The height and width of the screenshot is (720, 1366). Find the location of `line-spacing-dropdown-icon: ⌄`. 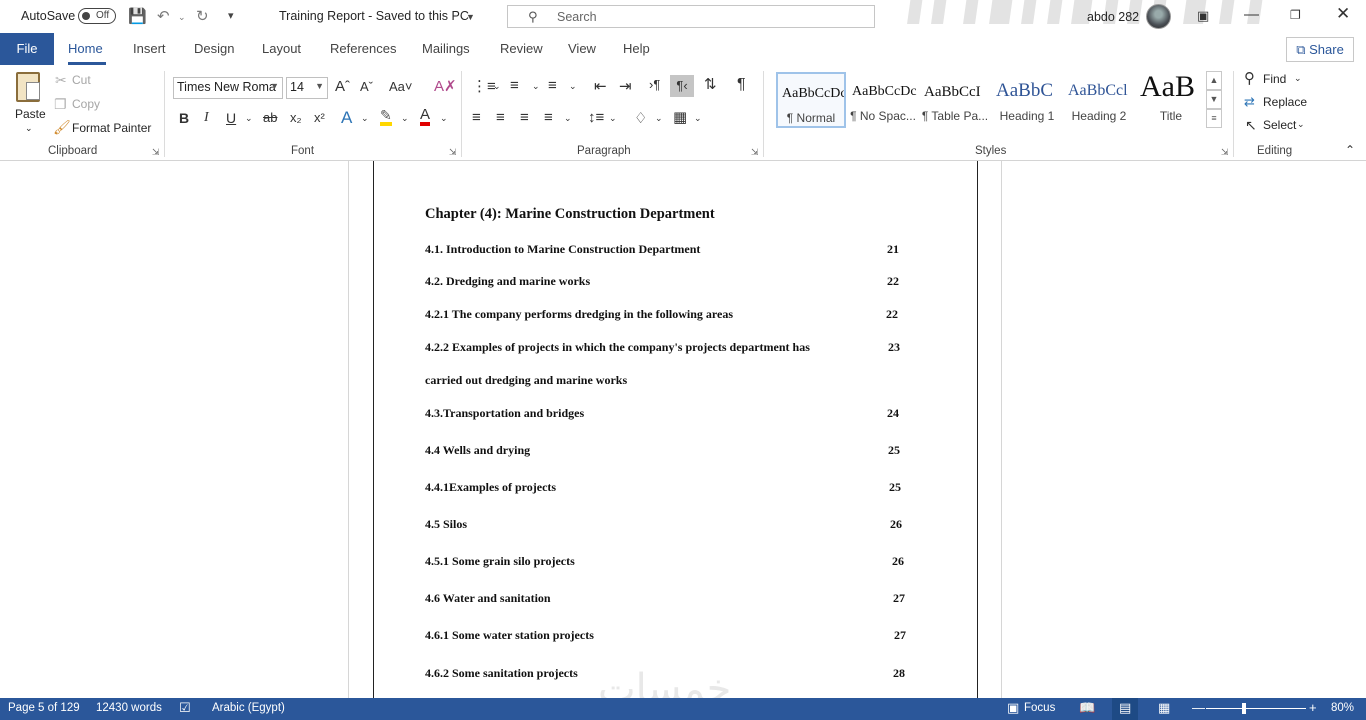

line-spacing-dropdown-icon: ⌄ is located at coordinates (613, 118).